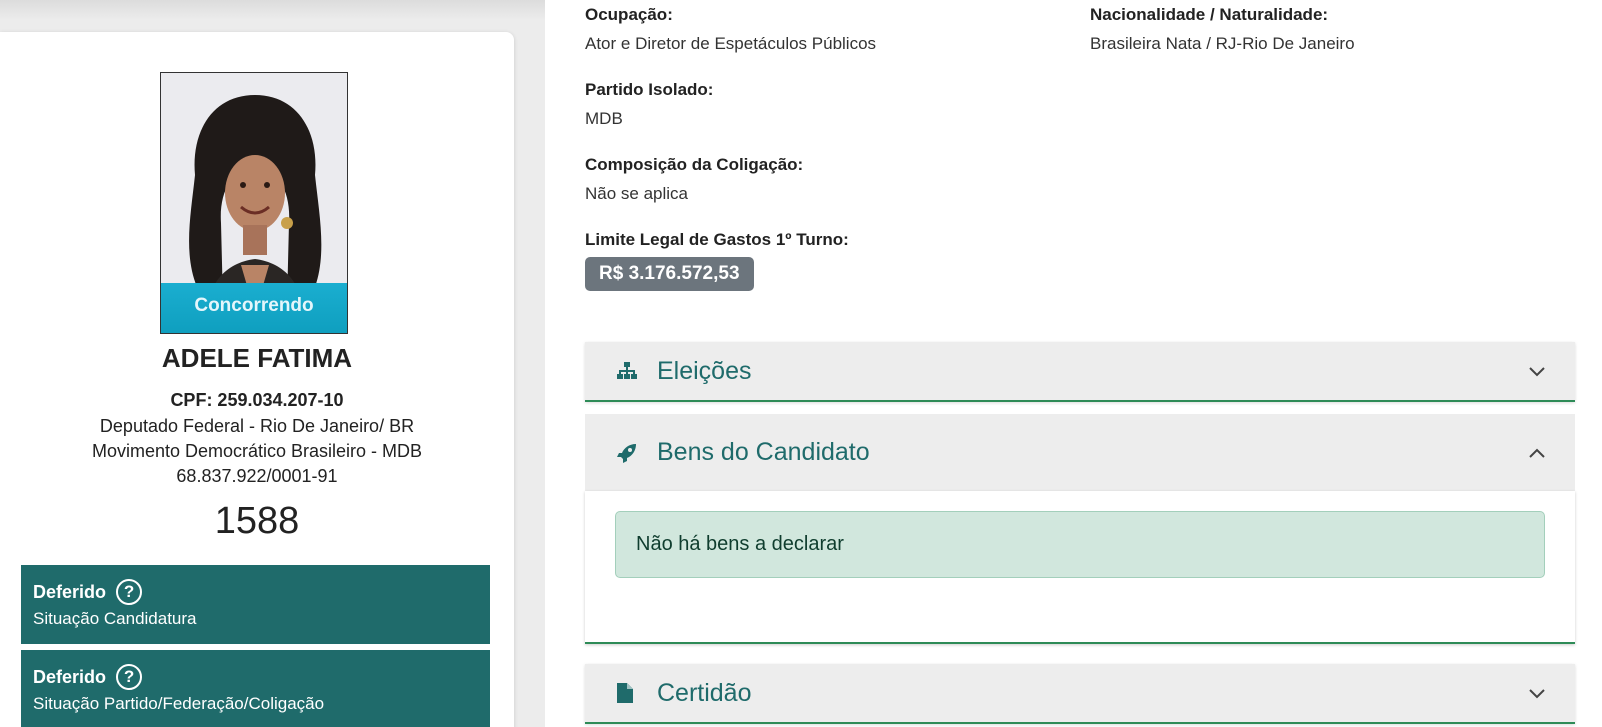 The image size is (1602, 727). I want to click on spend-limit-label: Limite Legal de Gastos 1º Turno:, so click(717, 239).